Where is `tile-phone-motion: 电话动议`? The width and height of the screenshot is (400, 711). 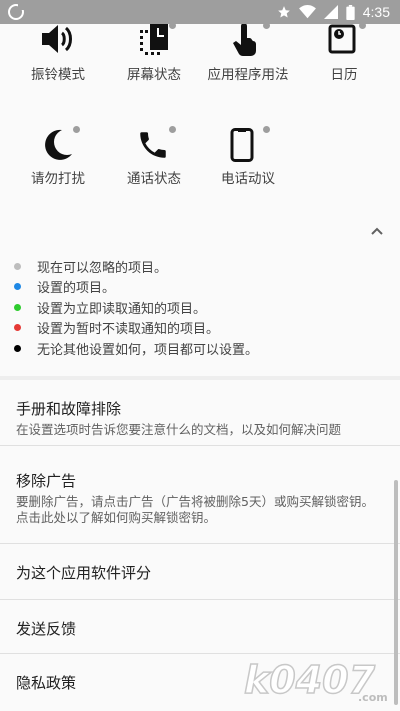
tile-phone-motion: 电话动议 is located at coordinates (248, 157).